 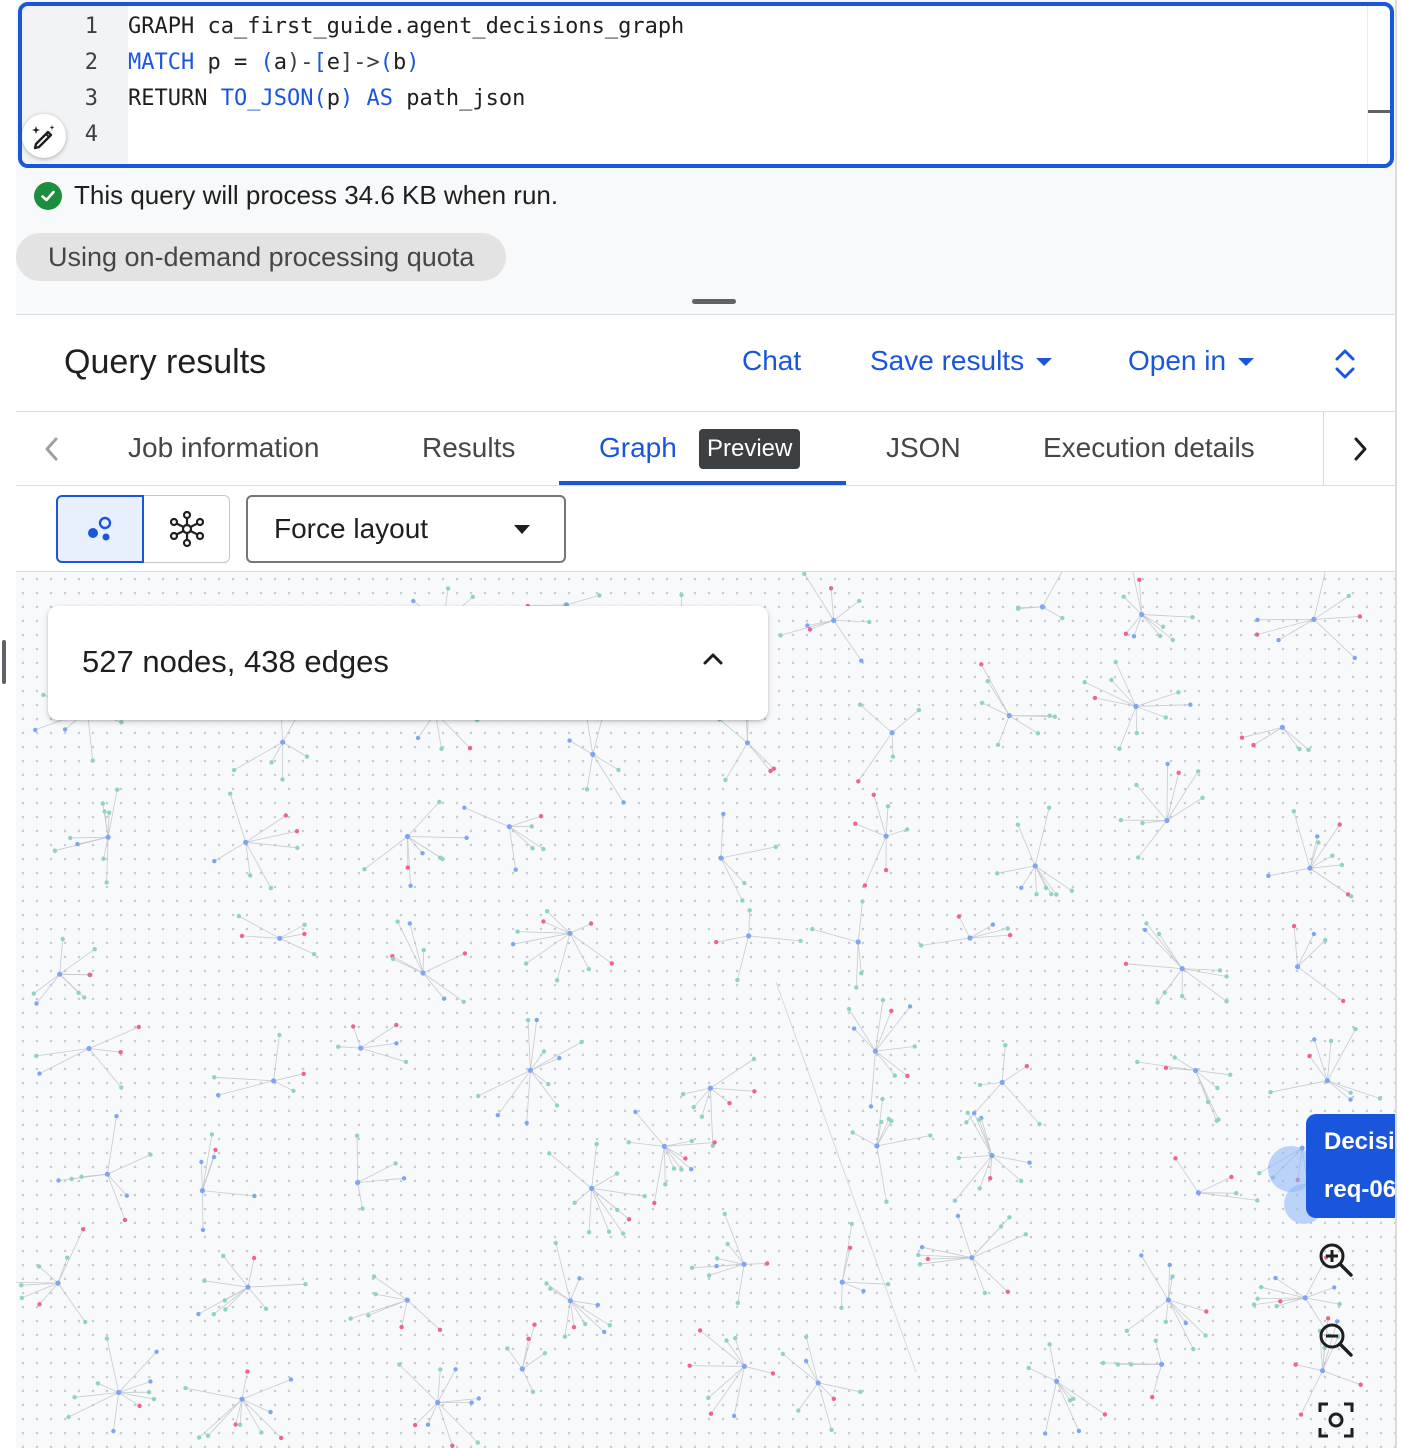 I want to click on tabs-scroll-right-button, so click(x=1359, y=449).